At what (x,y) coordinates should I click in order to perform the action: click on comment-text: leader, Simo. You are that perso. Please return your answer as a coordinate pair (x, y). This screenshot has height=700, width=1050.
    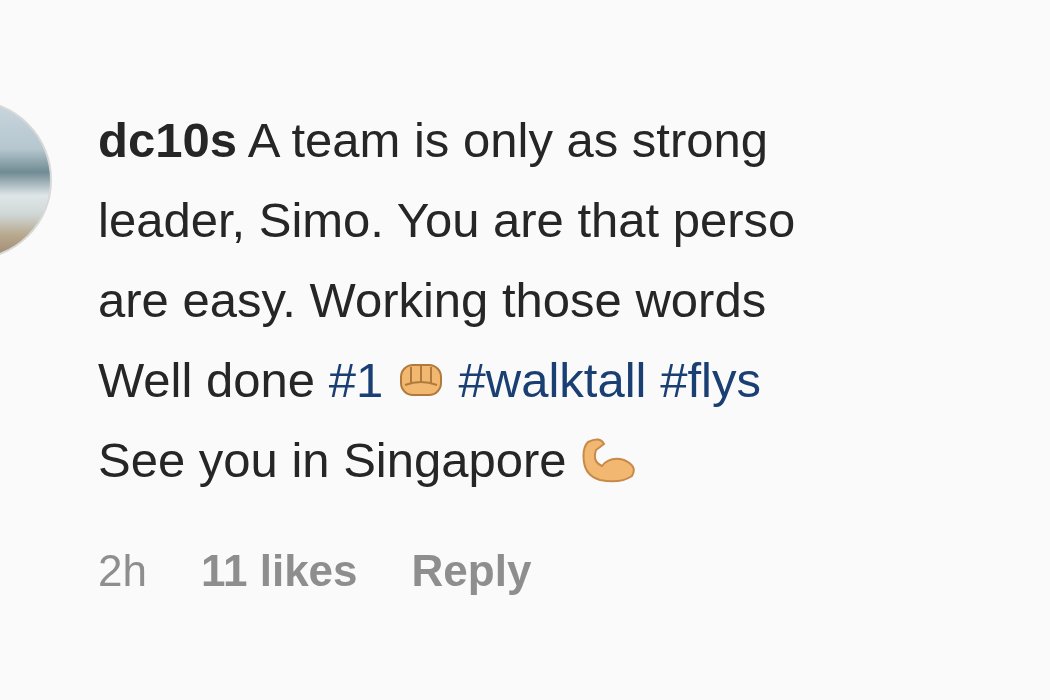
    Looking at the image, I should click on (447, 220).